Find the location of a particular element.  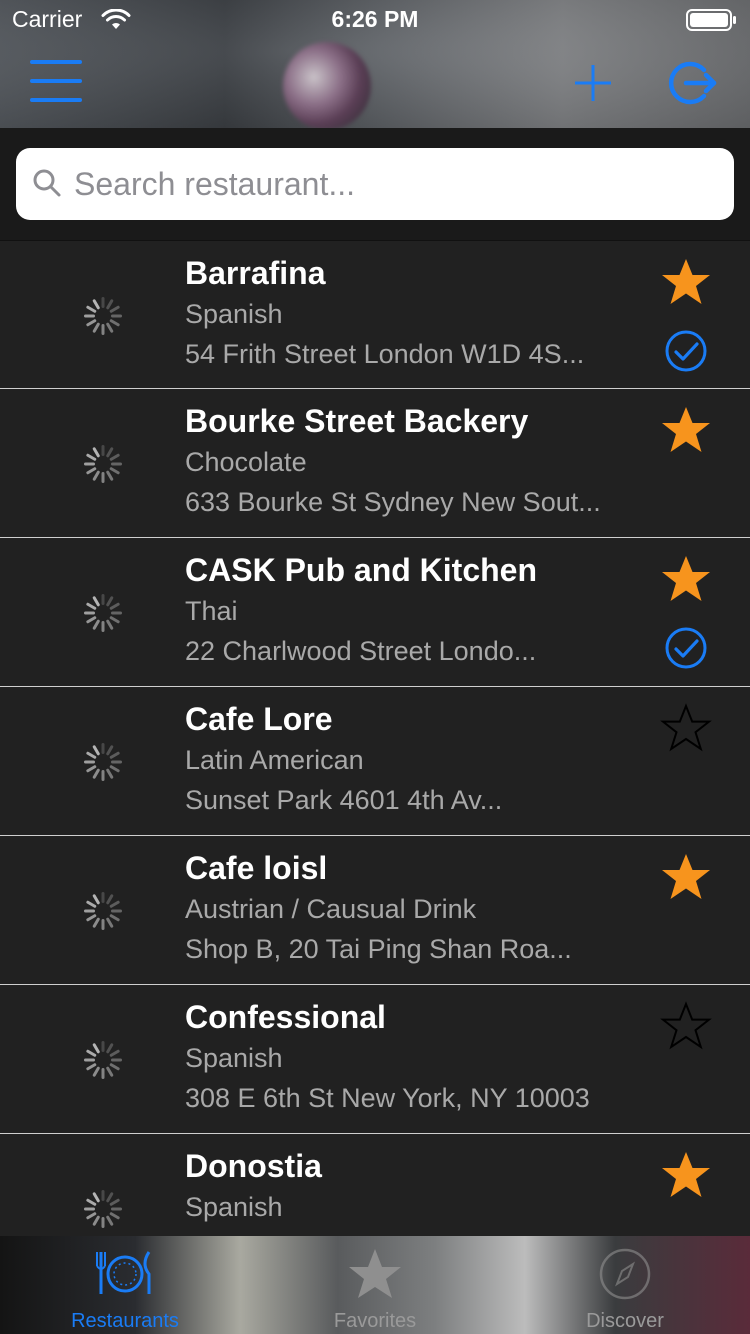

battery-icon is located at coordinates (711, 20).